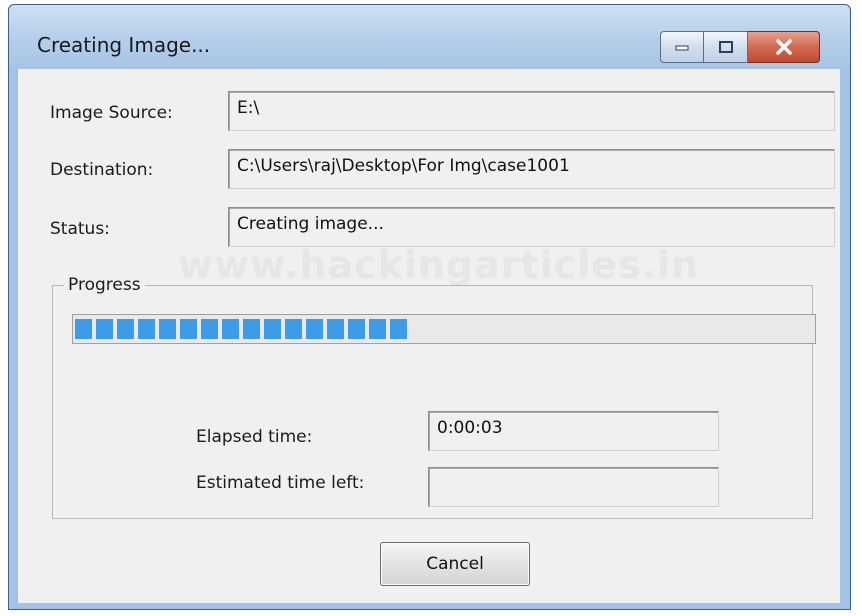  What do you see at coordinates (254, 437) in the screenshot?
I see `elapsed-time-label: Elapsed time:` at bounding box center [254, 437].